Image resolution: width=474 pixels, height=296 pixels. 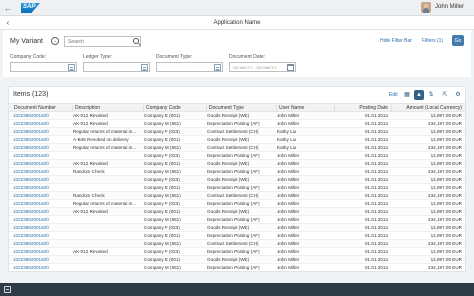 What do you see at coordinates (116, 67) in the screenshot?
I see `ledger-type-field` at bounding box center [116, 67].